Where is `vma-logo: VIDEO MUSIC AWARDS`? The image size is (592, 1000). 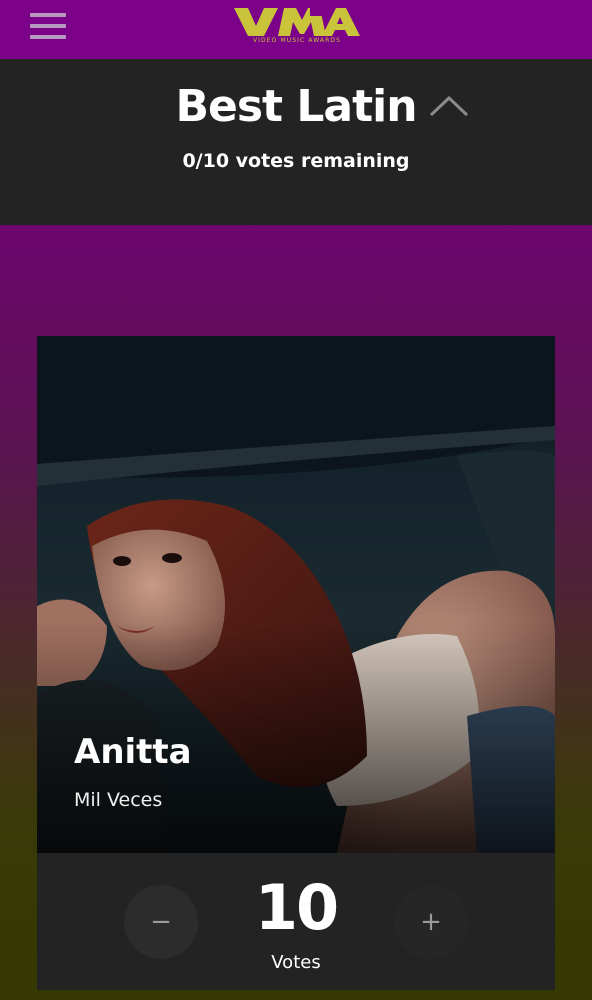 vma-logo: VIDEO MUSIC AWARDS is located at coordinates (297, 25).